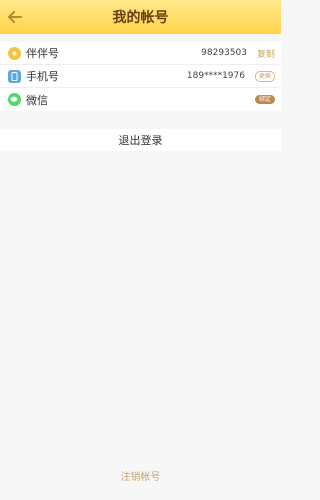  What do you see at coordinates (224, 53) in the screenshot?
I see `banban-id-value: 98293503` at bounding box center [224, 53].